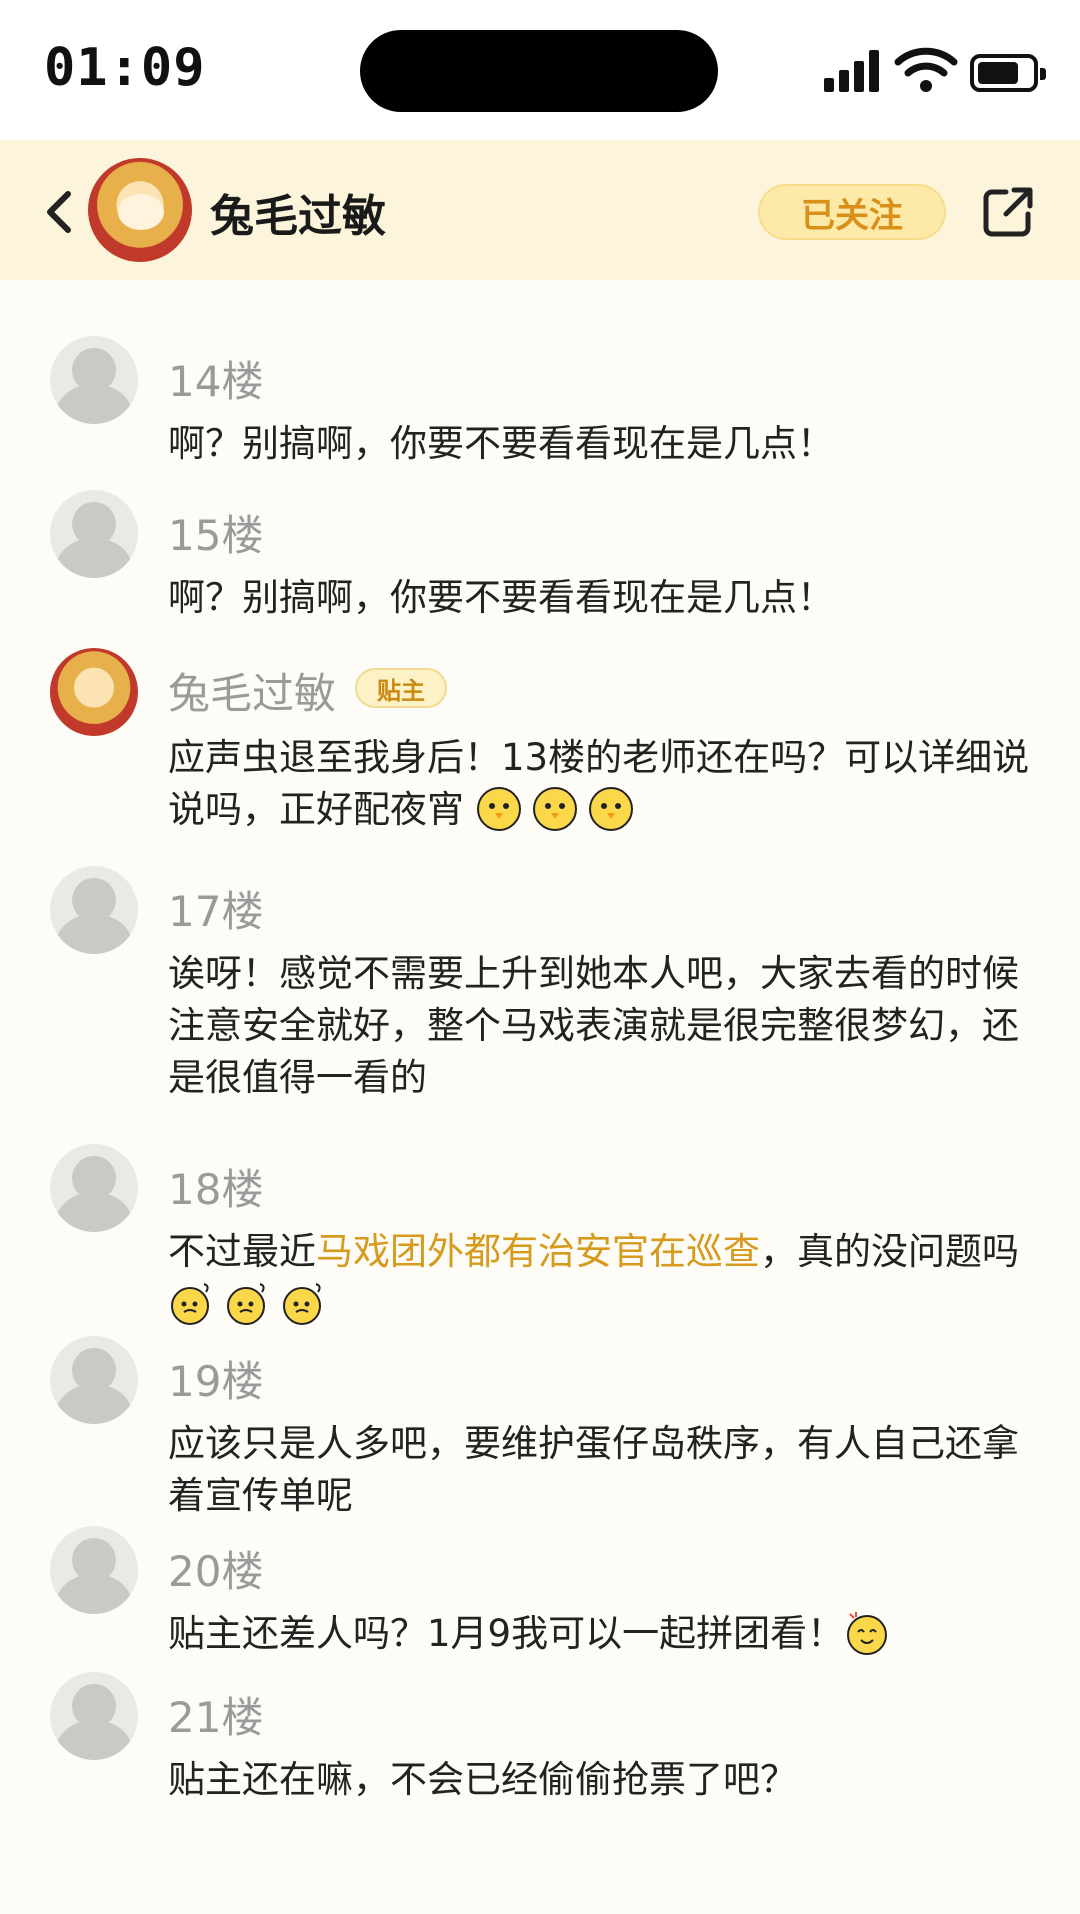 This screenshot has width=1080, height=1914. What do you see at coordinates (603, 784) in the screenshot?
I see `comment-text: 应声虫退至我身后！13楼的老师还在吗？可以详细说说吗，正好配夜宵` at bounding box center [603, 784].